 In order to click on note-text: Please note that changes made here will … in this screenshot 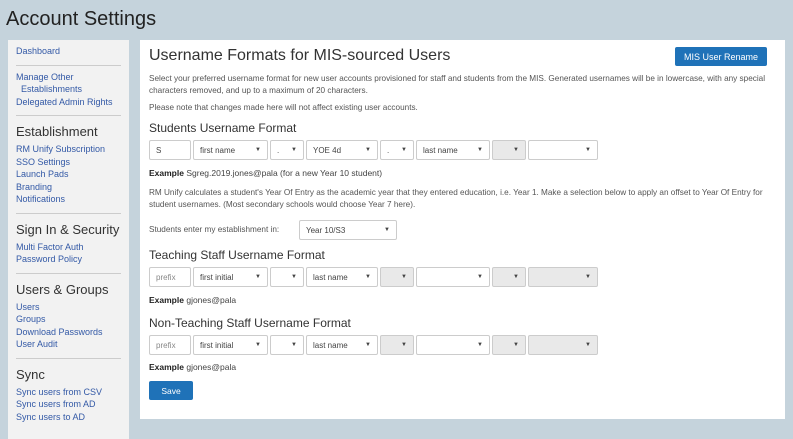, I will do `click(283, 107)`.